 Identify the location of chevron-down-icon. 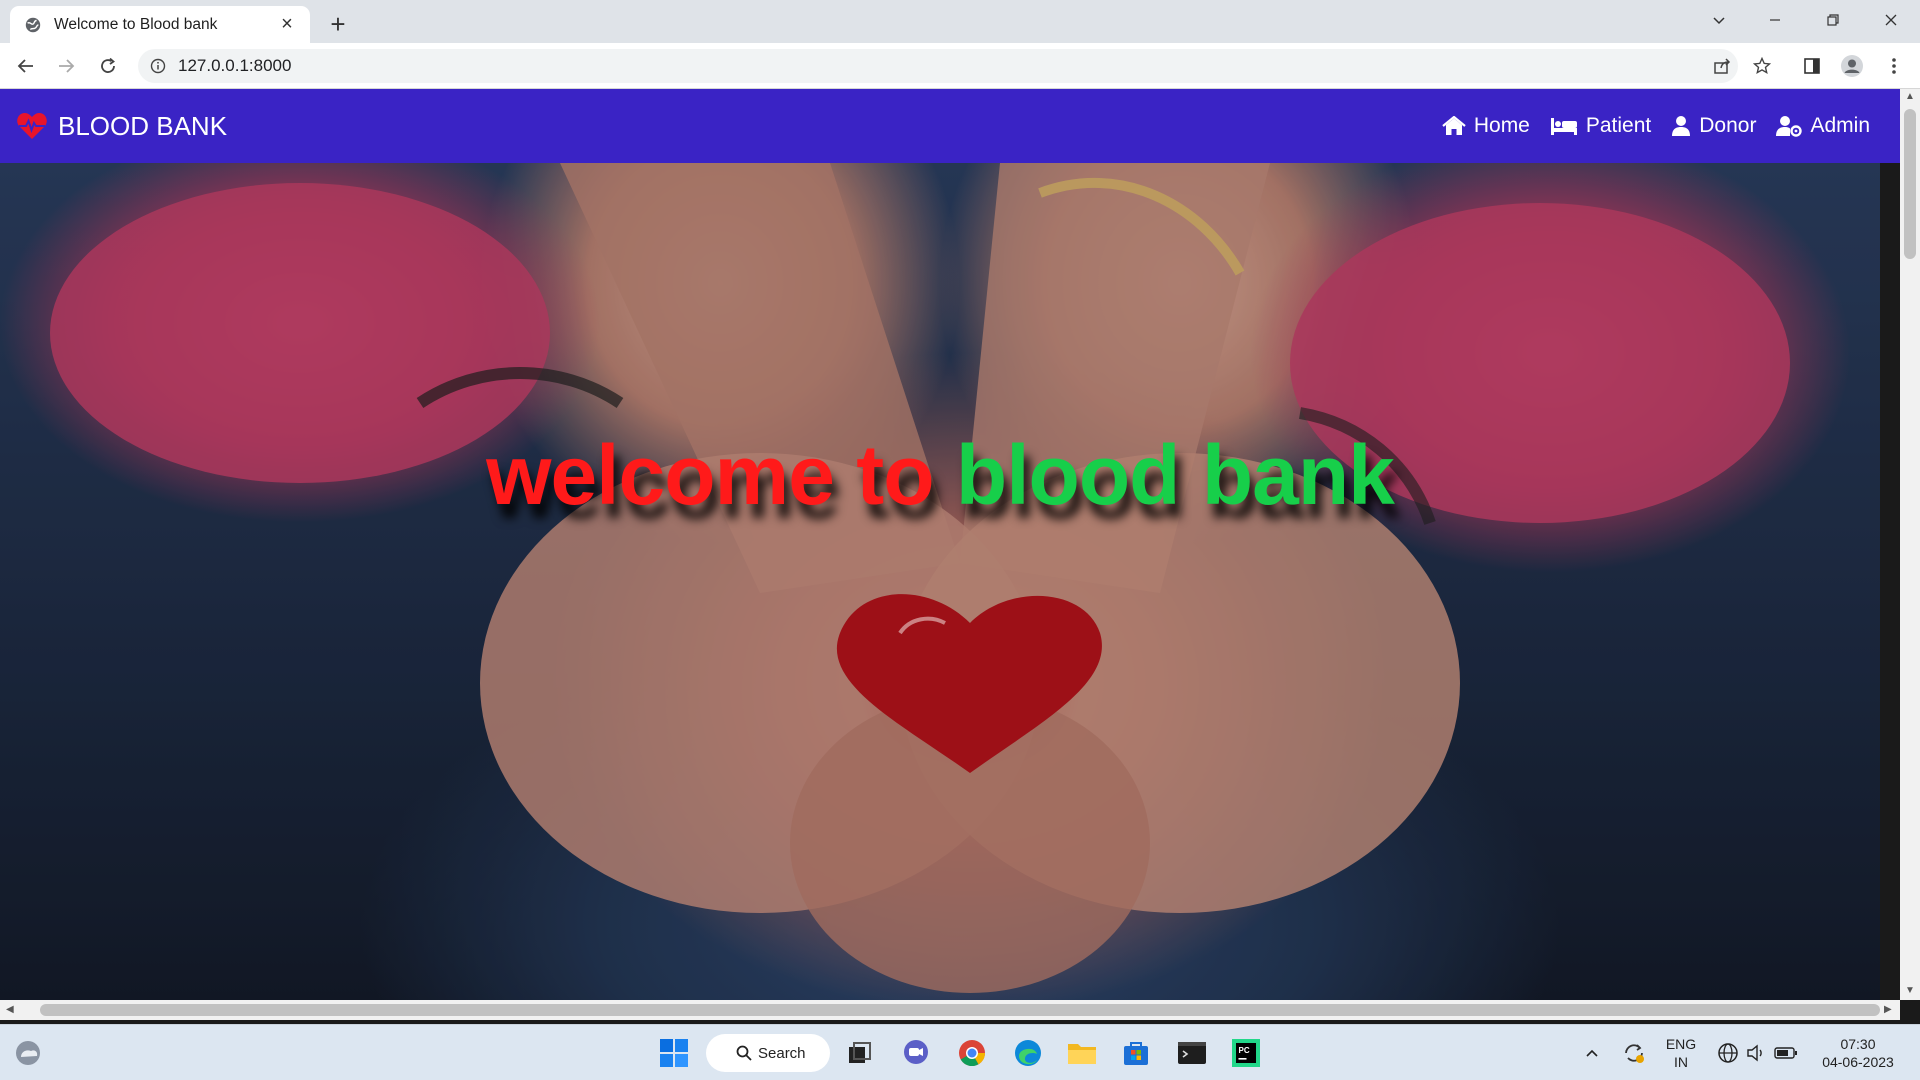
(1719, 21).